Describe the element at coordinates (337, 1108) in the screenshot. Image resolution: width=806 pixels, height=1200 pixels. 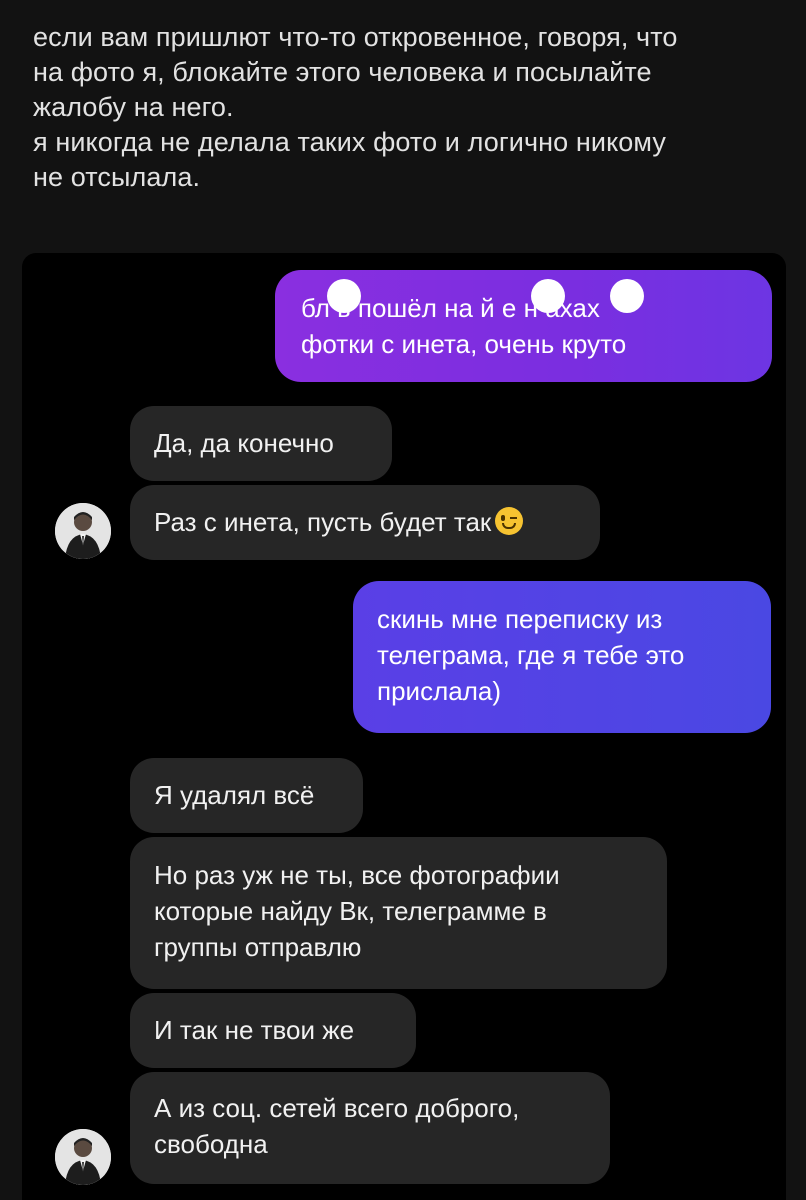
I see `message-line: А из соц. сетей всего доброго,` at that location.